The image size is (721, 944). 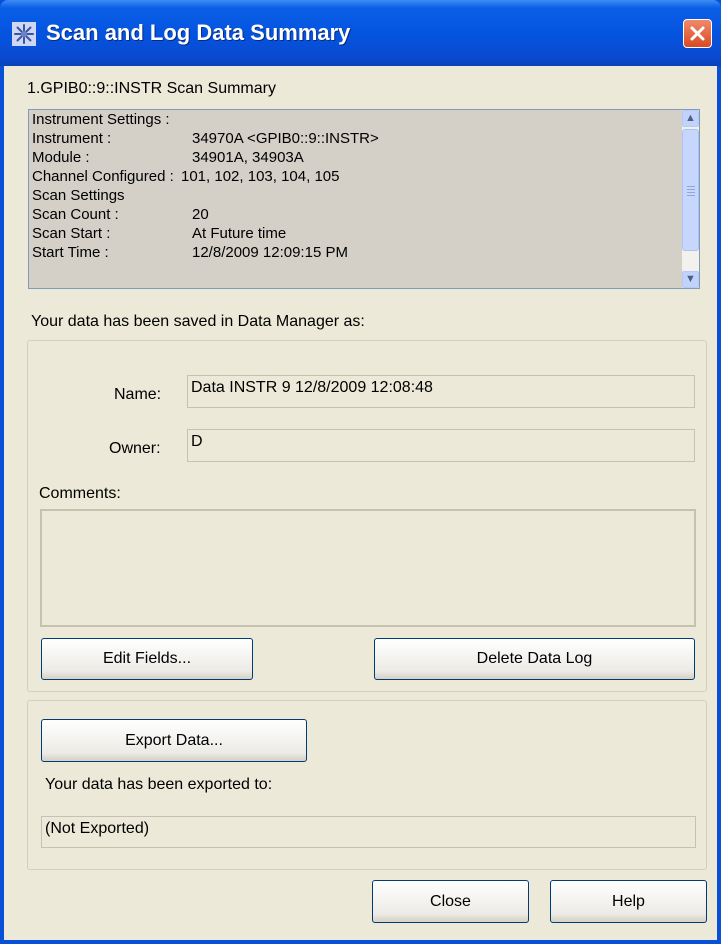 What do you see at coordinates (628, 901) in the screenshot?
I see `help-button: Help` at bounding box center [628, 901].